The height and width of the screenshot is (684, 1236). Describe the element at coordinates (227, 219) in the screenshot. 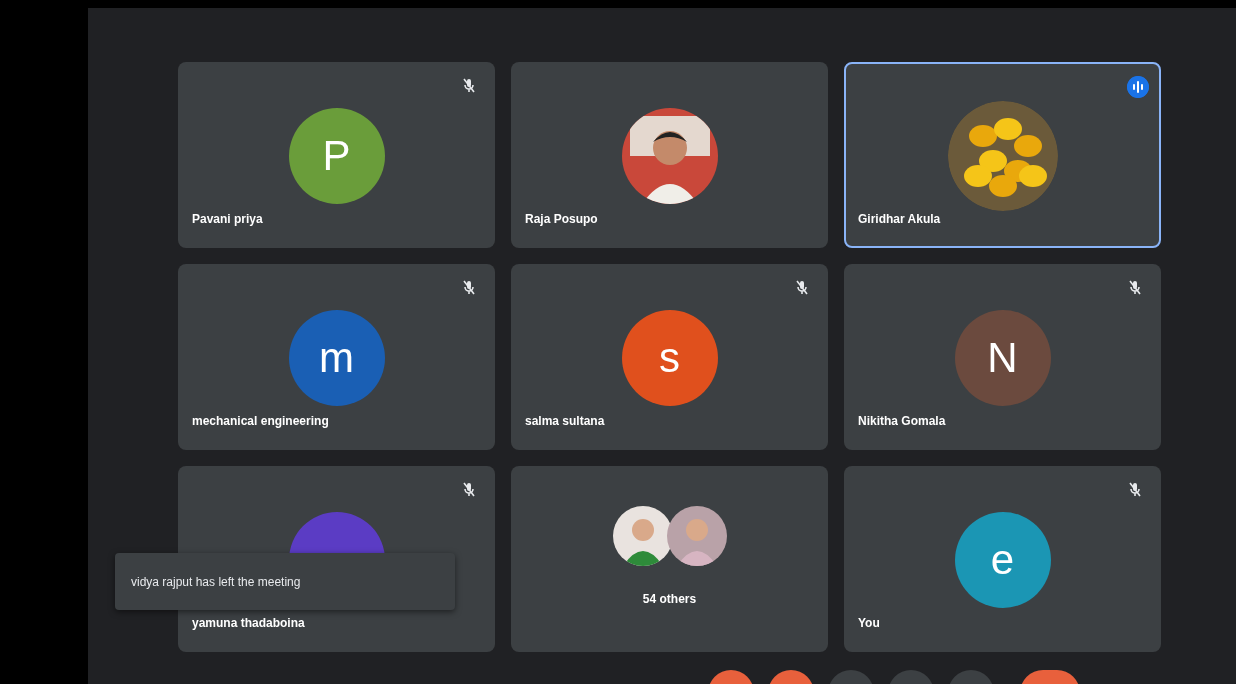

I see `participant-name: Pavani priya` at that location.